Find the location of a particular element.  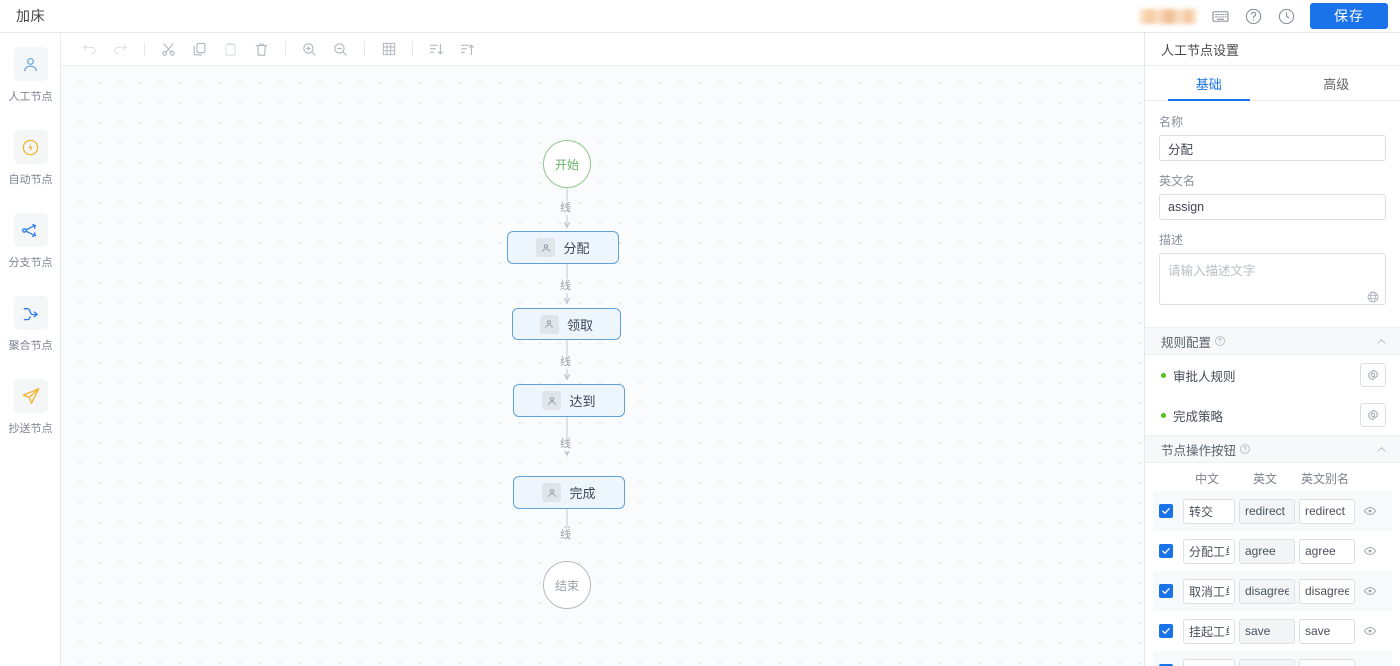

zoom-out-icon is located at coordinates (340, 49).